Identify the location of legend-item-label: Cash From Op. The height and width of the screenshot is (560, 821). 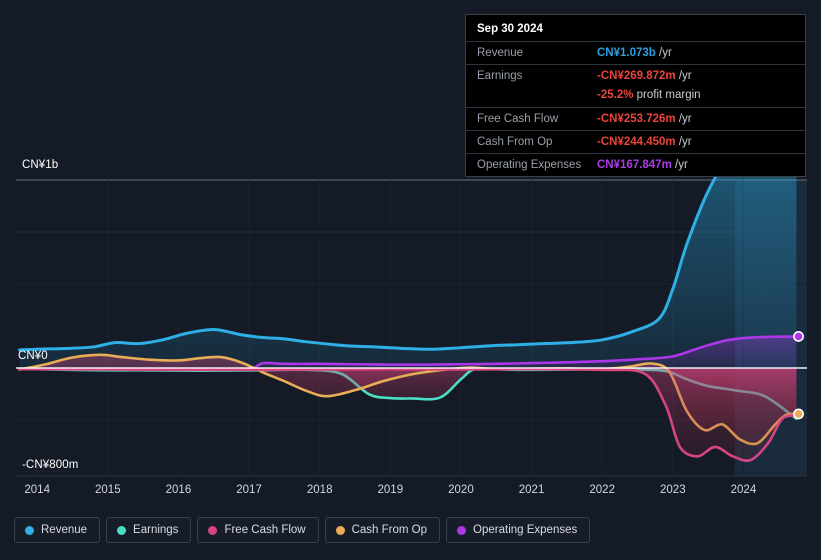
(389, 530).